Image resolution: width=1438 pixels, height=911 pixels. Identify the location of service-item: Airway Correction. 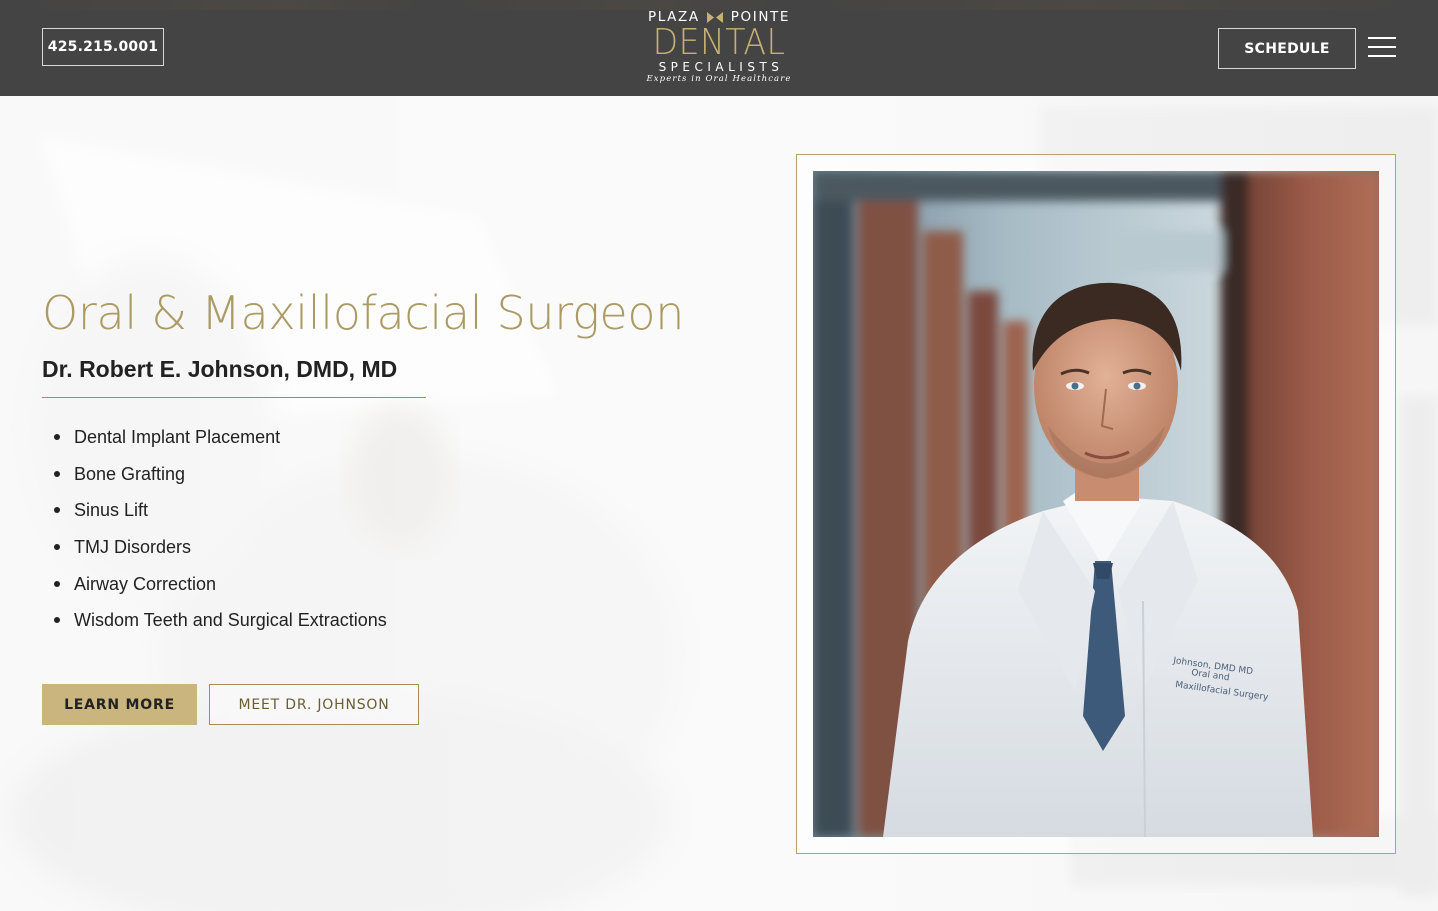
(214, 589).